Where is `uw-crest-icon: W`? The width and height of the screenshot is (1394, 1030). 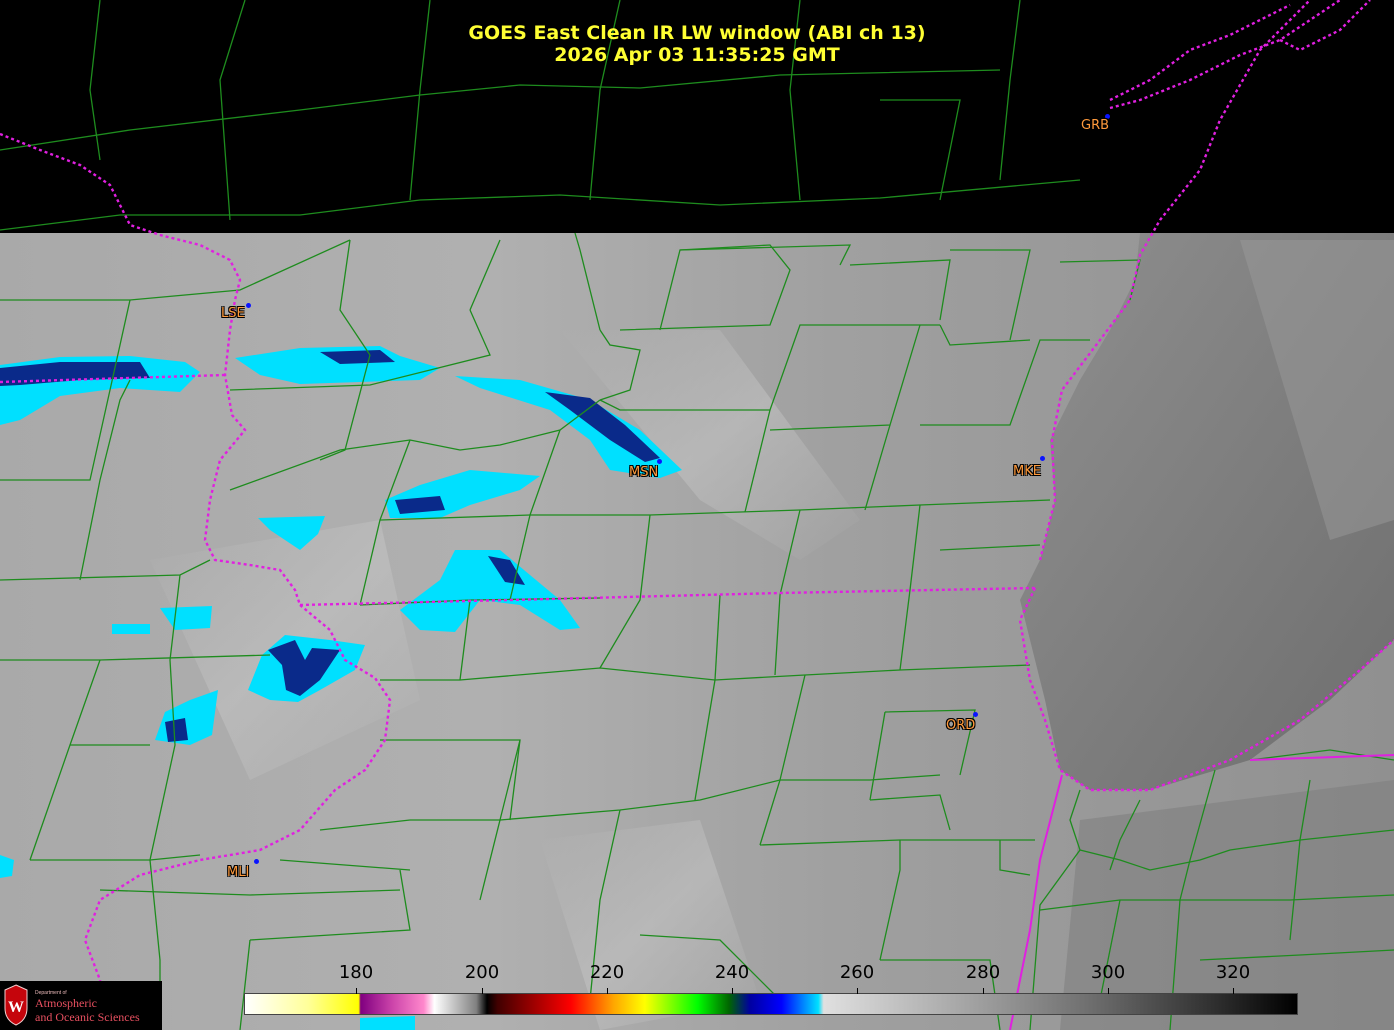
uw-crest-icon: W is located at coordinates (16, 1005).